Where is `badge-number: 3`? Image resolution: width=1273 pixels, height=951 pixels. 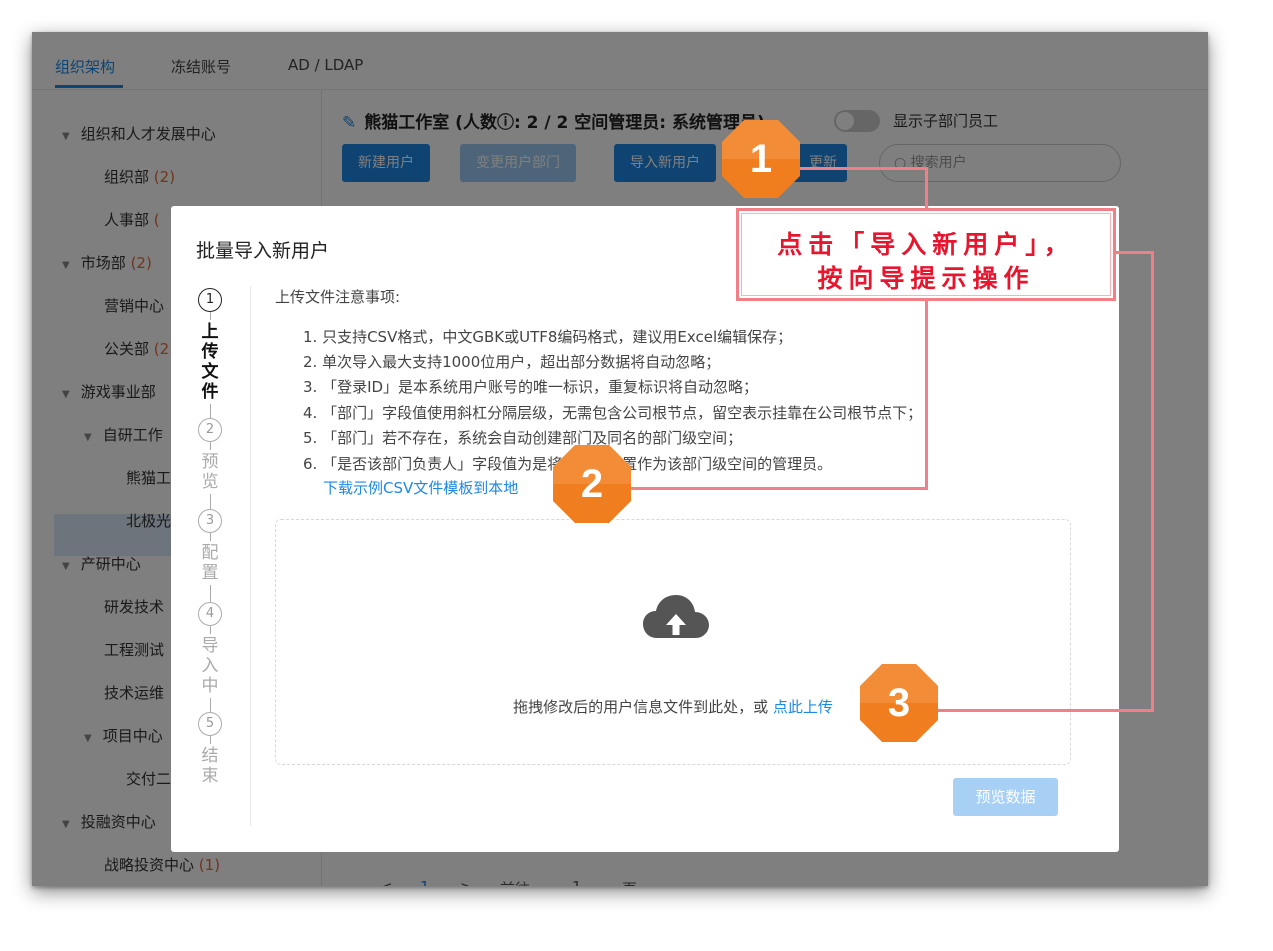
badge-number: 3 is located at coordinates (899, 703).